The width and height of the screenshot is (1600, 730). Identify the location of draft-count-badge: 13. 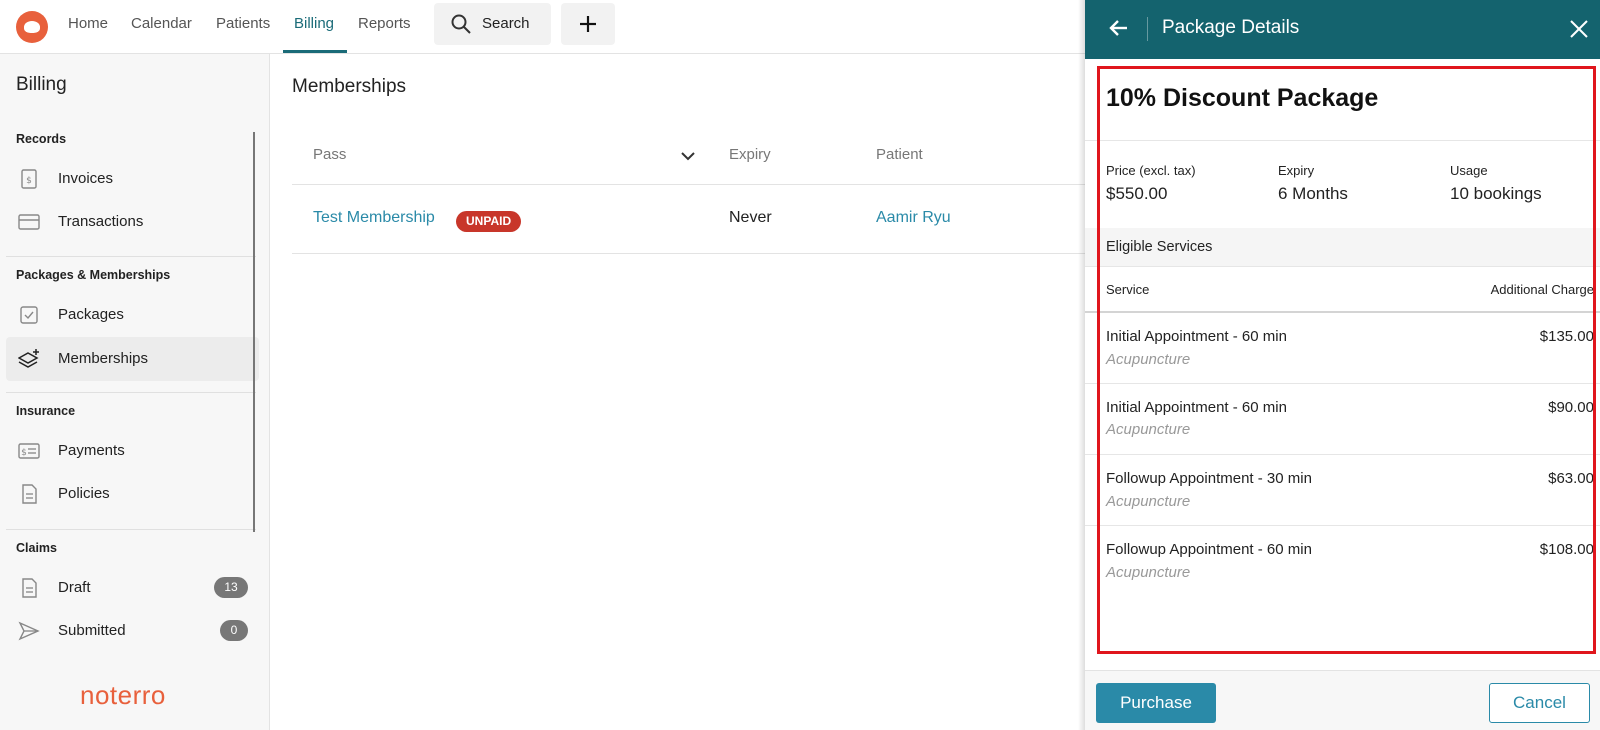
(231, 587).